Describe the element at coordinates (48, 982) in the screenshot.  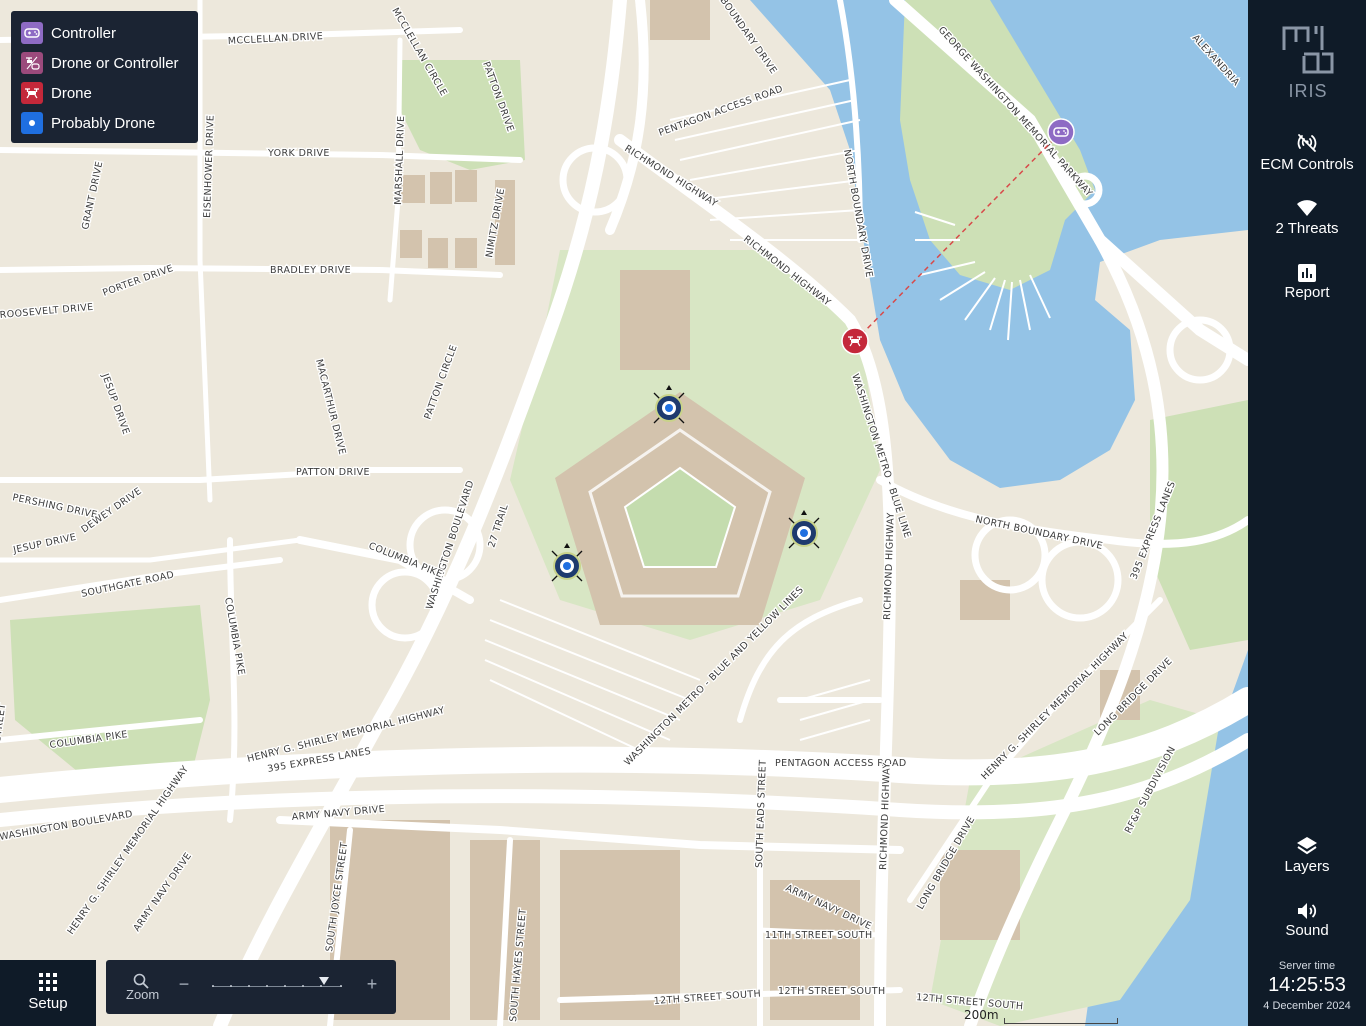
I see `grid-icon` at that location.